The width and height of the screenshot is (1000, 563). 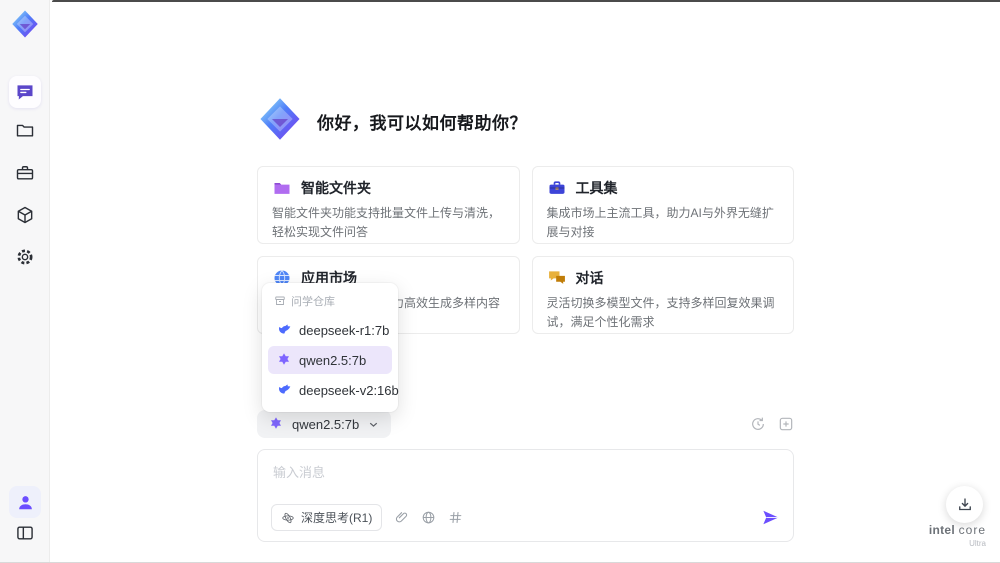 What do you see at coordinates (386, 222) in the screenshot?
I see `card-description: 智能文件夹功能支持批量文件上传与清洗，轻松实现文件问答` at bounding box center [386, 222].